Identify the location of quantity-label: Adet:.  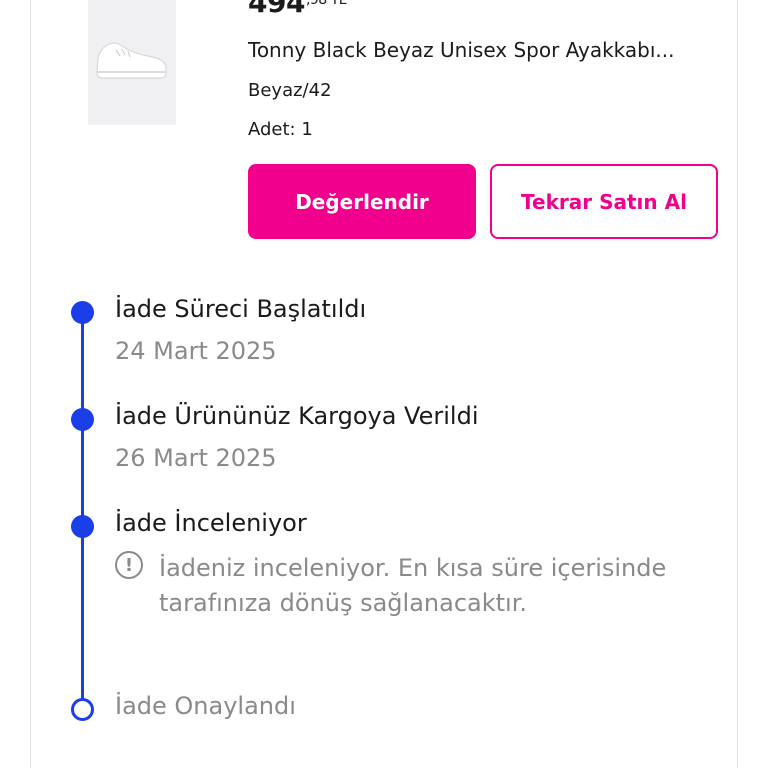
(272, 129).